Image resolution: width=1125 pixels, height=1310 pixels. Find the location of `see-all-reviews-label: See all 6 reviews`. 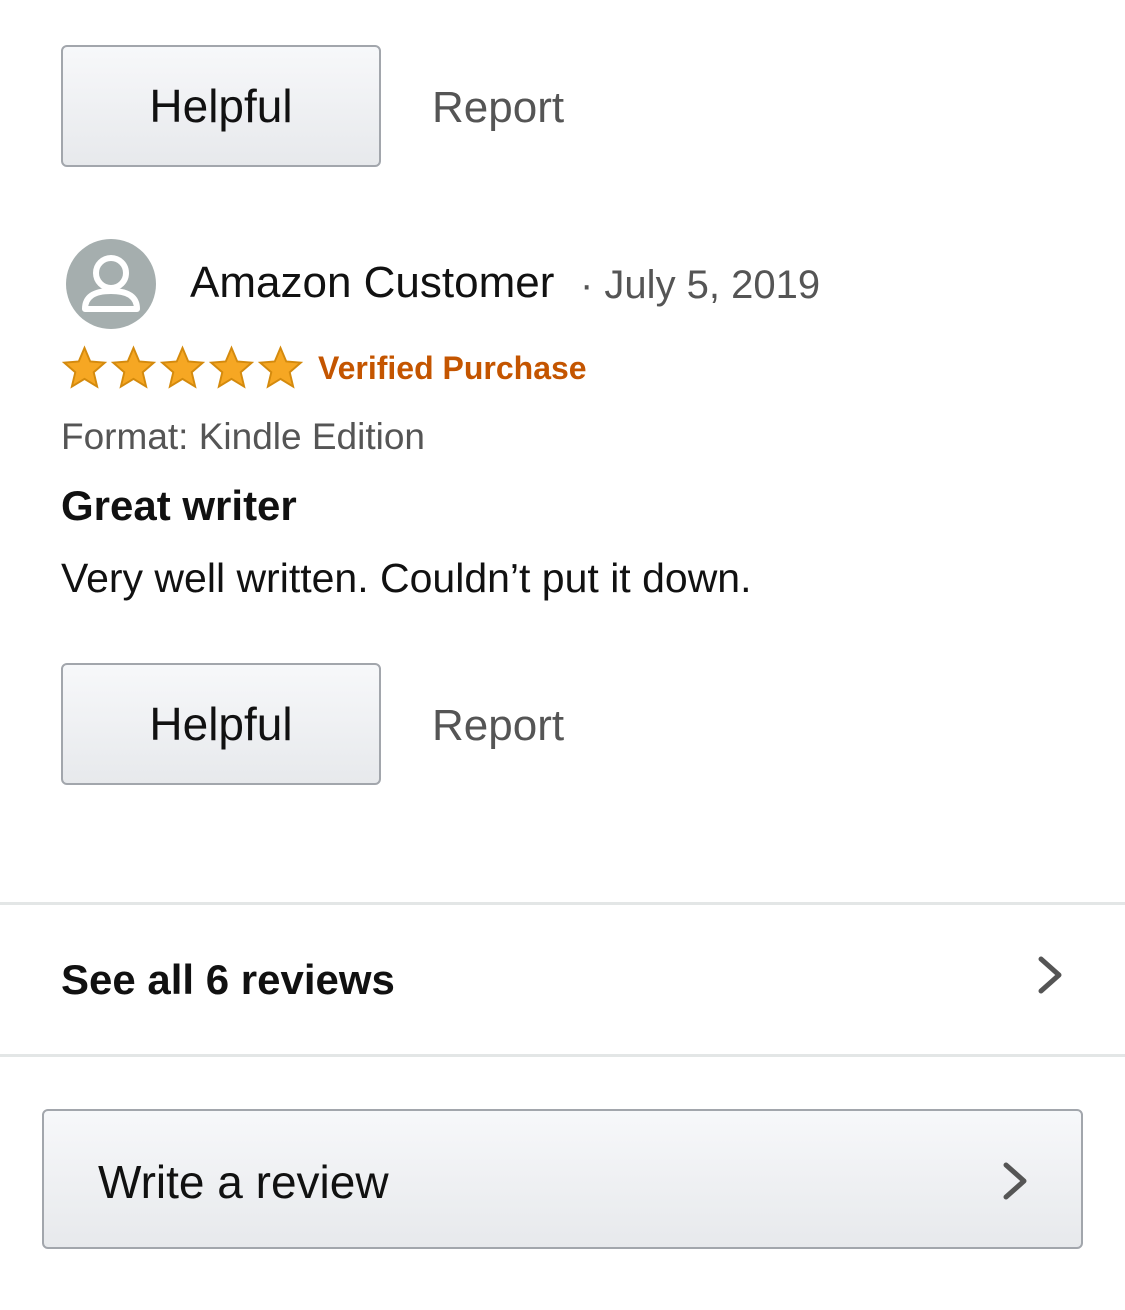

see-all-reviews-label: See all 6 reviews is located at coordinates (228, 979).